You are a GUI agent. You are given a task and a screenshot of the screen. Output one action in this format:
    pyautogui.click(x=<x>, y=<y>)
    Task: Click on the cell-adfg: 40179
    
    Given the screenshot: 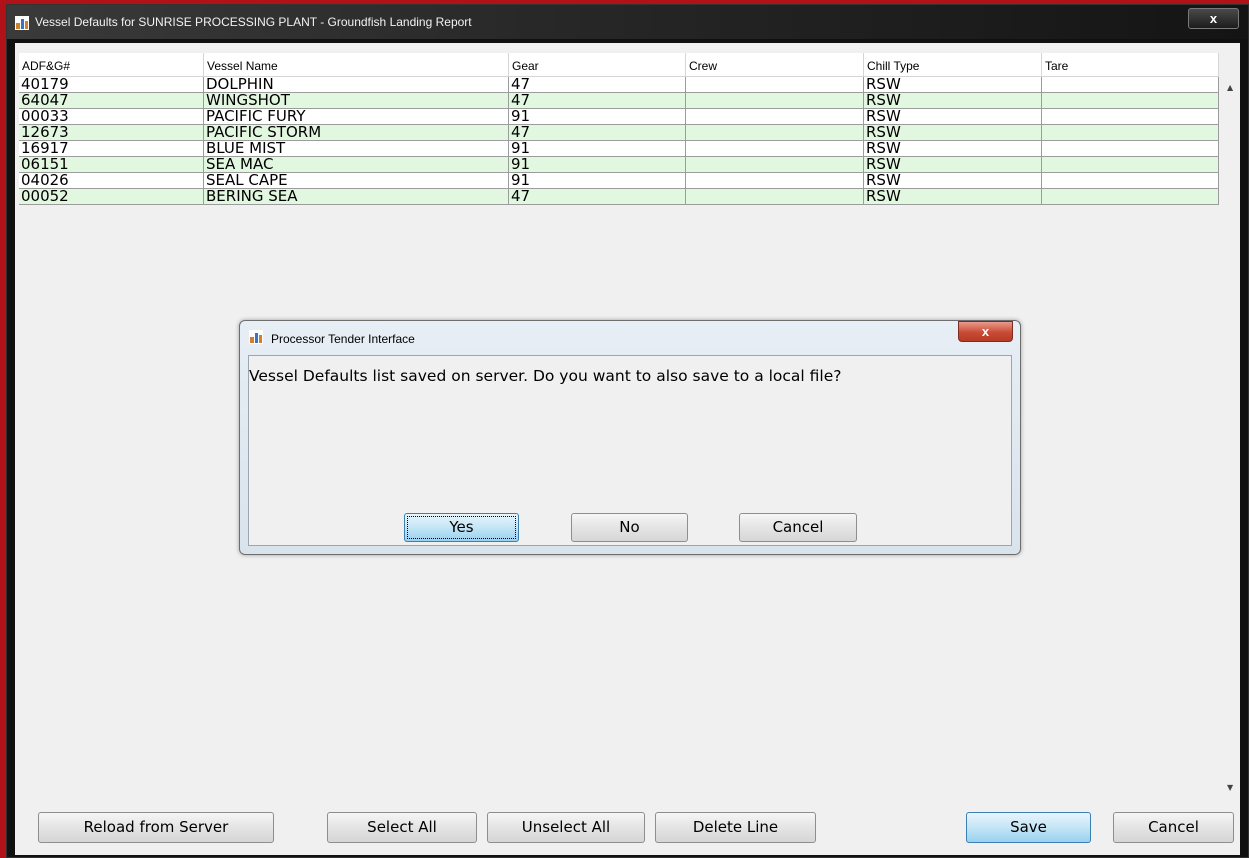 What is the action you would take?
    pyautogui.click(x=111, y=85)
    